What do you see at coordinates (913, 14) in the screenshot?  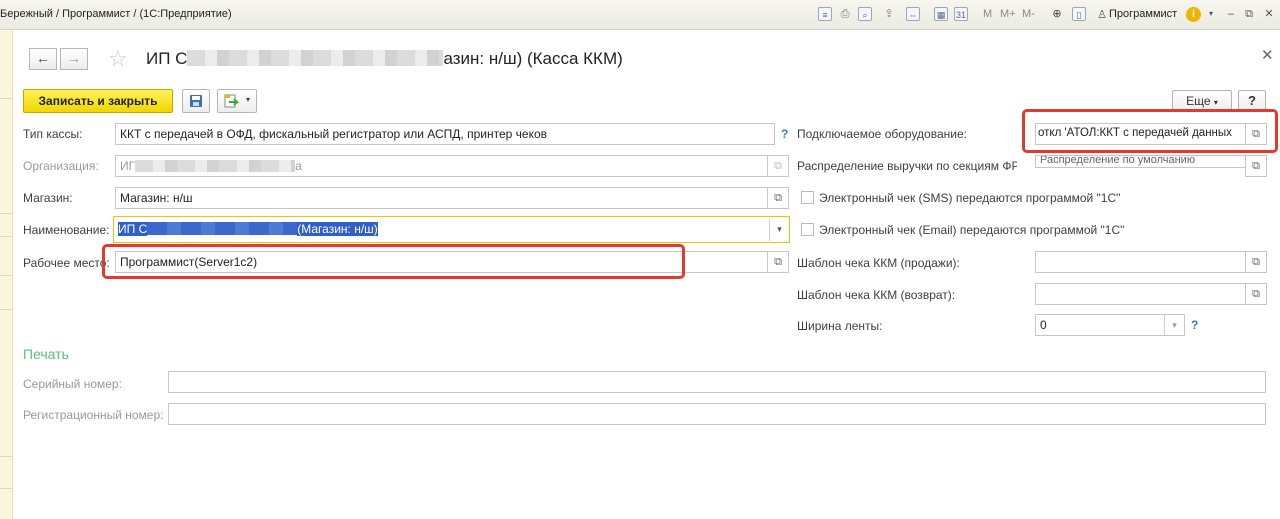 I see `compare-icon: ⇔` at bounding box center [913, 14].